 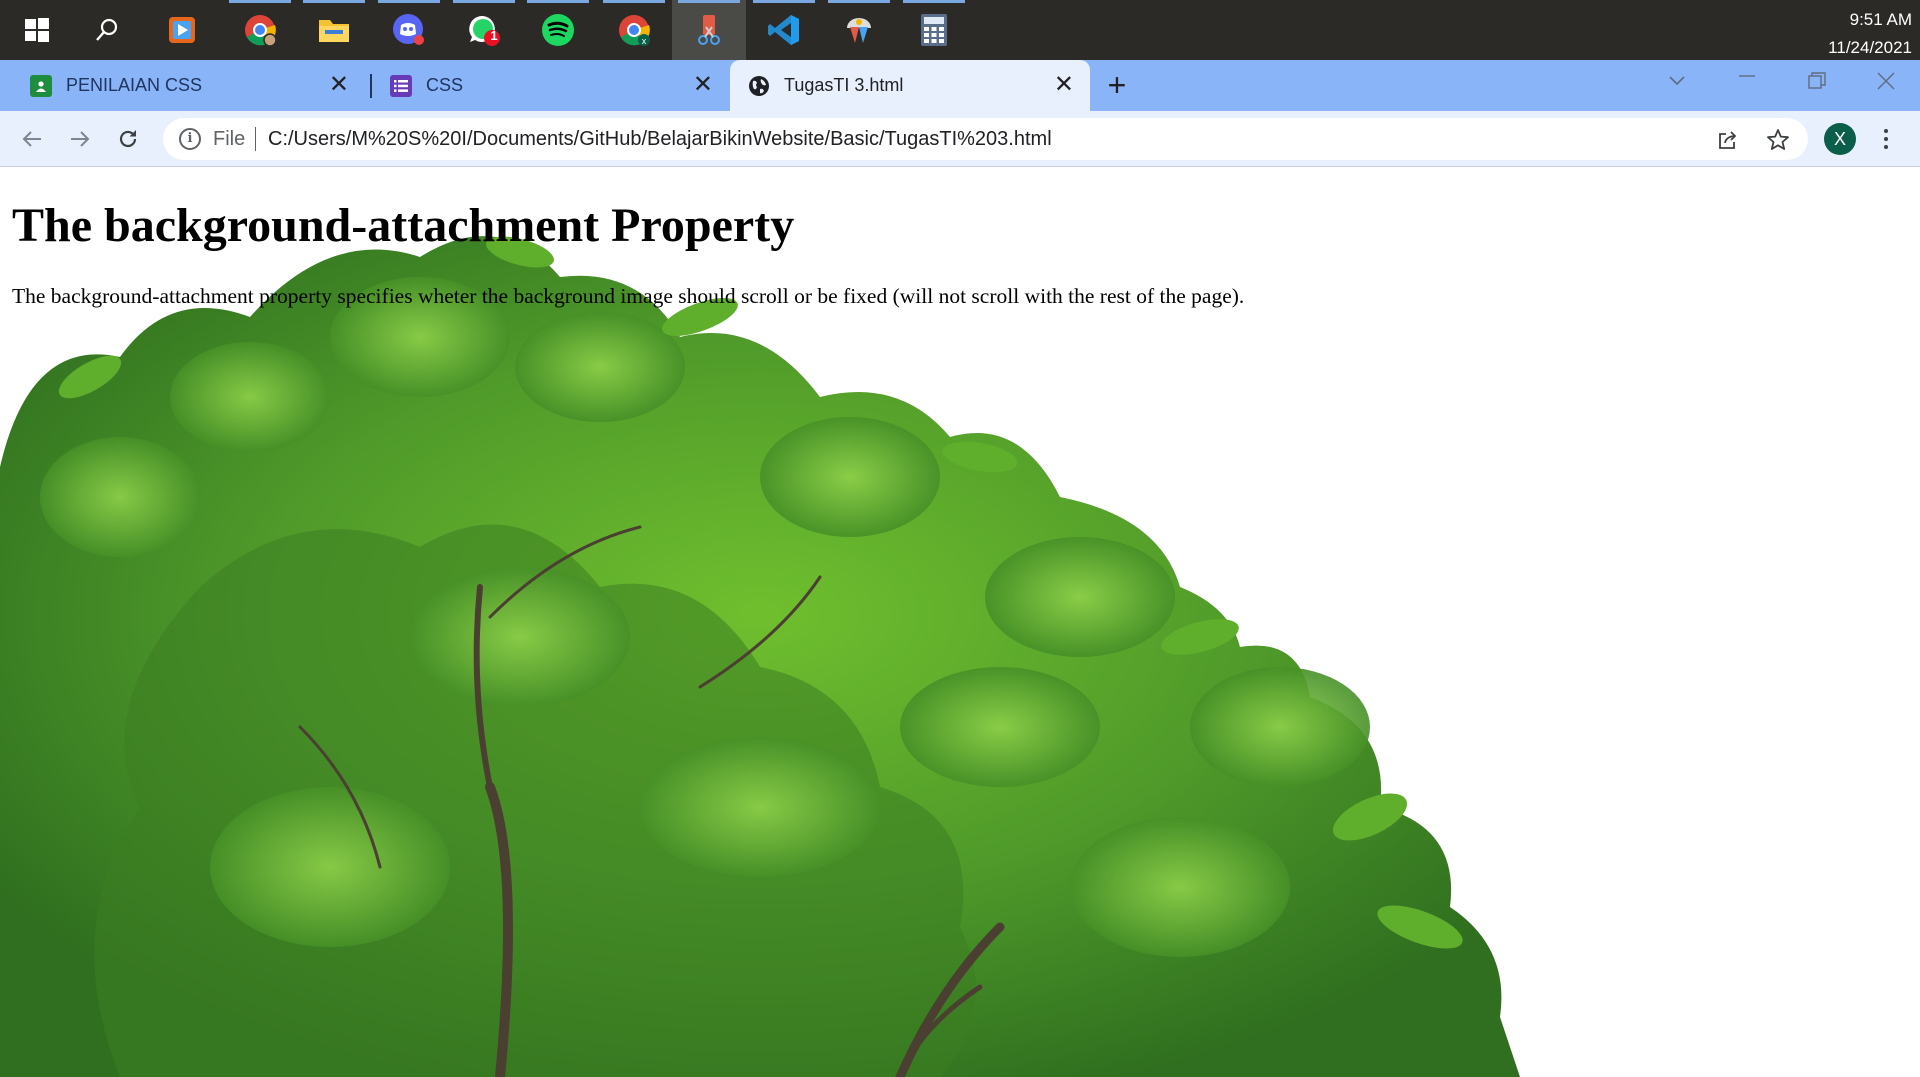 What do you see at coordinates (134, 85) in the screenshot?
I see `tab-title: PENILAIAN CSS` at bounding box center [134, 85].